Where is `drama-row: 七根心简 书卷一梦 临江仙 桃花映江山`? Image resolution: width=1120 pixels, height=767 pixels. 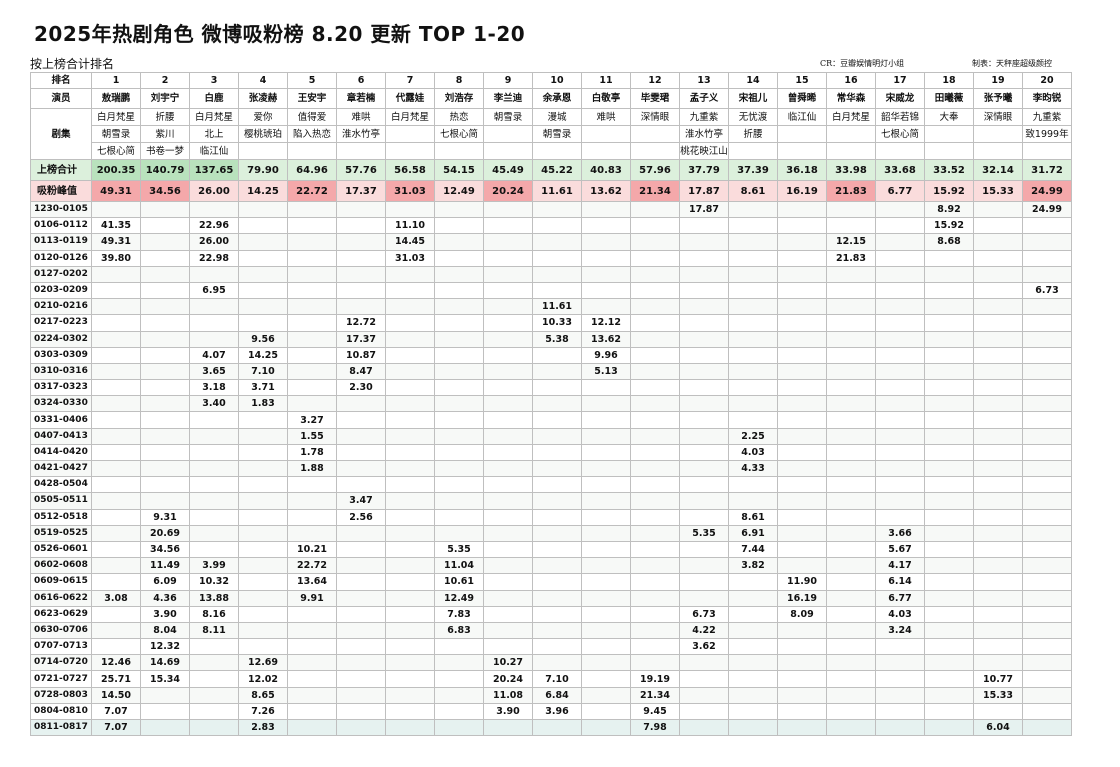 drama-row: 七根心简 书卷一梦 临江仙 桃花映江山 is located at coordinates (551, 151).